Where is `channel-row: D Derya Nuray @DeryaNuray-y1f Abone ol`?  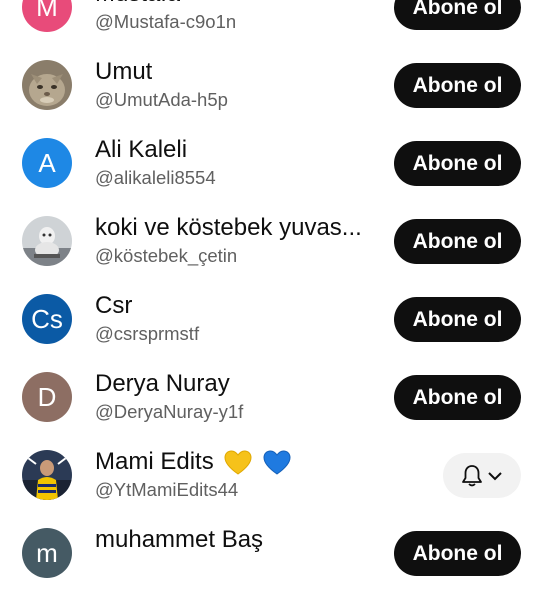 channel-row: D Derya Nuray @DeryaNuray-y1f Abone ol is located at coordinates (271, 397).